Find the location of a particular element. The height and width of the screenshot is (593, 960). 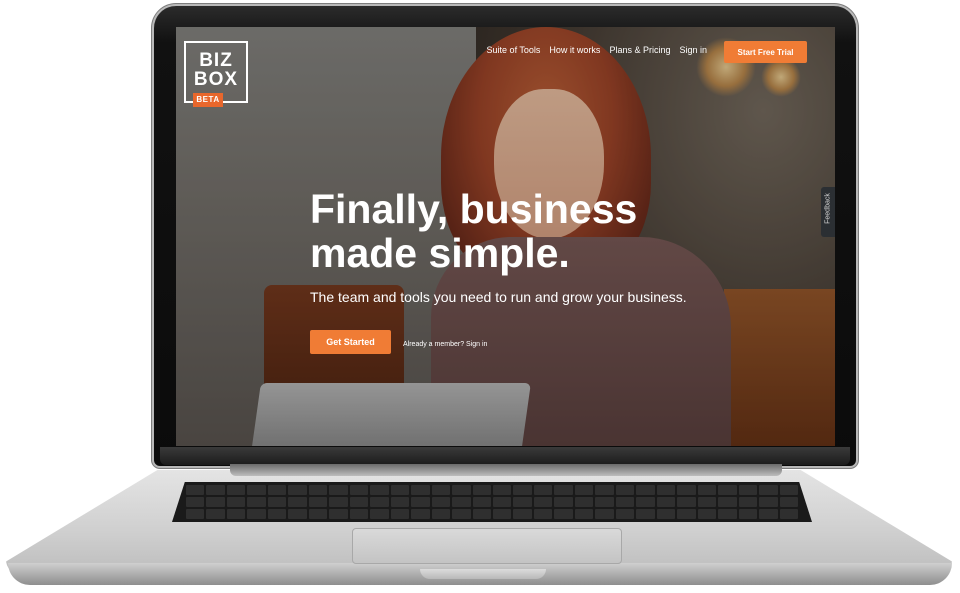

hero-headline-line-1: Finally, business is located at coordinates (474, 209).